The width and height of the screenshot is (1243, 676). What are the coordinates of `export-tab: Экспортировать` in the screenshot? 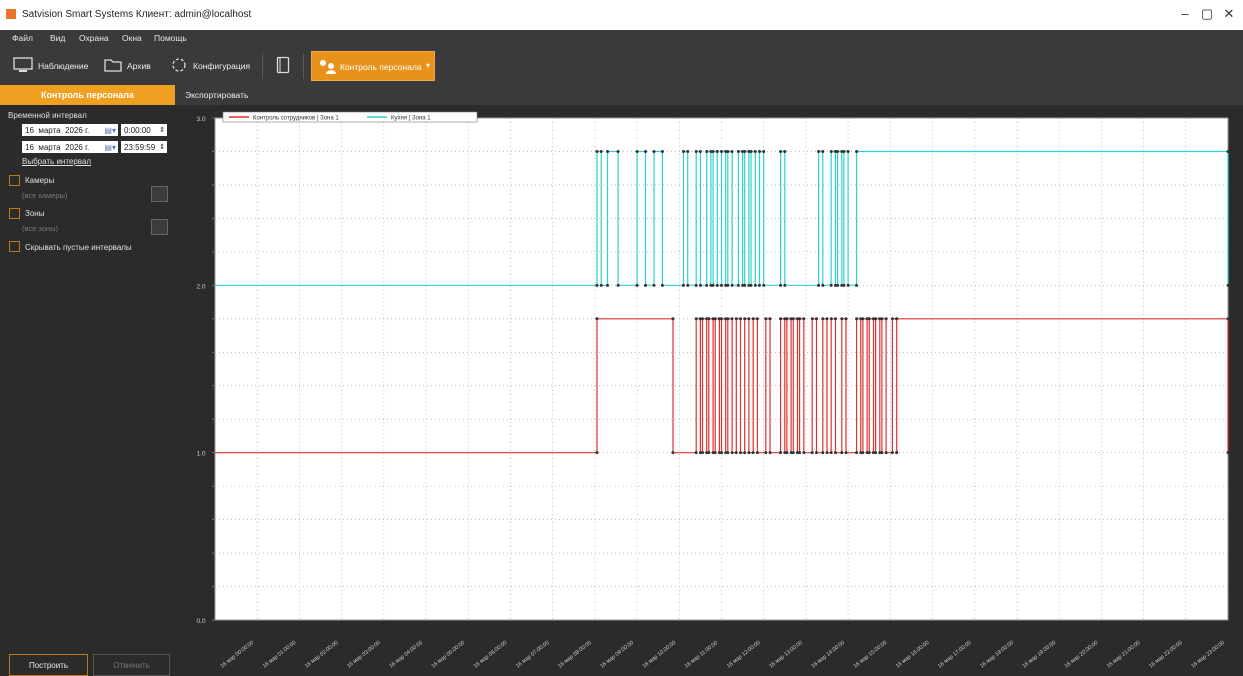 It's located at (216, 95).